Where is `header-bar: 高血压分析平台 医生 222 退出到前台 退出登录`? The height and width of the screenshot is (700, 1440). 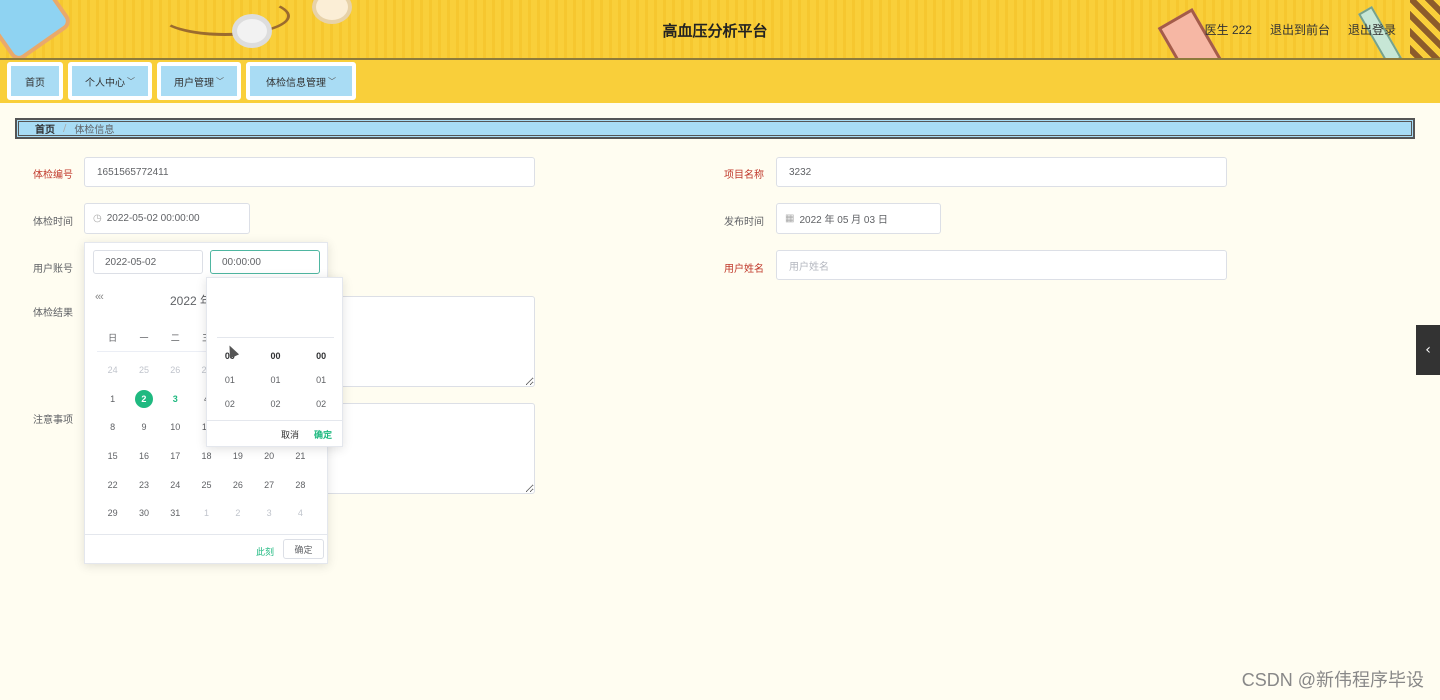 header-bar: 高血压分析平台 医生 222 退出到前台 退出登录 is located at coordinates (720, 30).